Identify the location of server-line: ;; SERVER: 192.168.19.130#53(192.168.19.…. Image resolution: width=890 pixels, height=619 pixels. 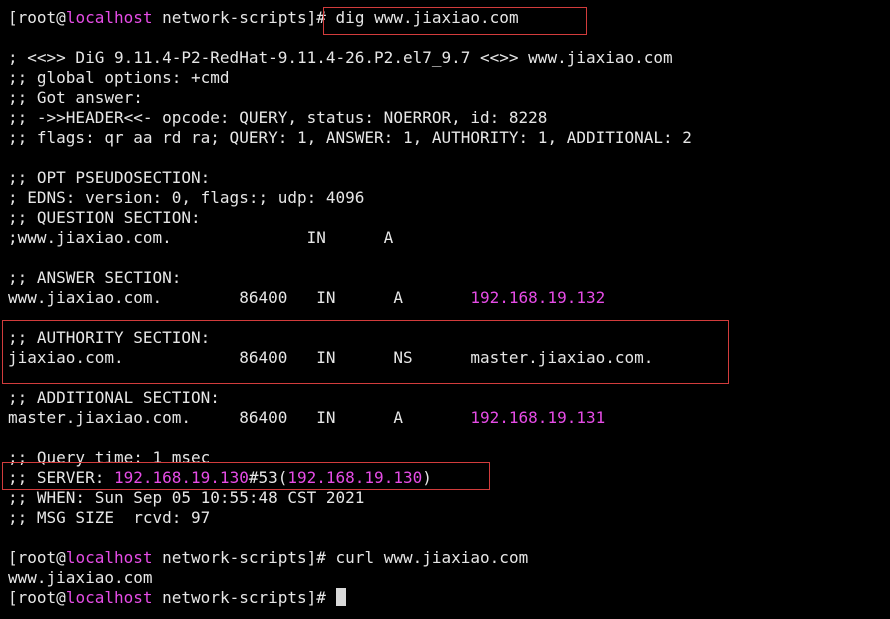
(220, 478).